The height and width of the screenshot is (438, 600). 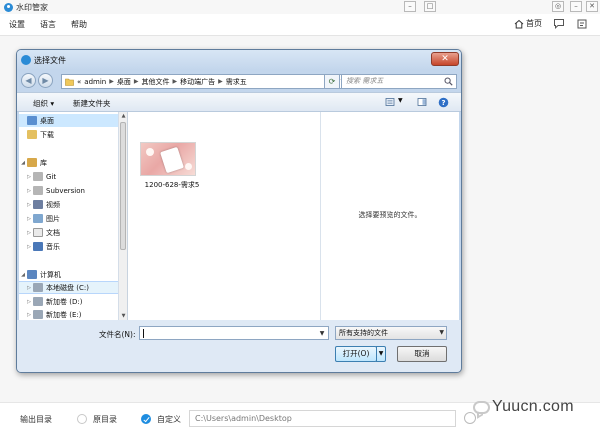 What do you see at coordinates (68, 274) in the screenshot?
I see `nav-item-computer: ◢ 计算机` at bounding box center [68, 274].